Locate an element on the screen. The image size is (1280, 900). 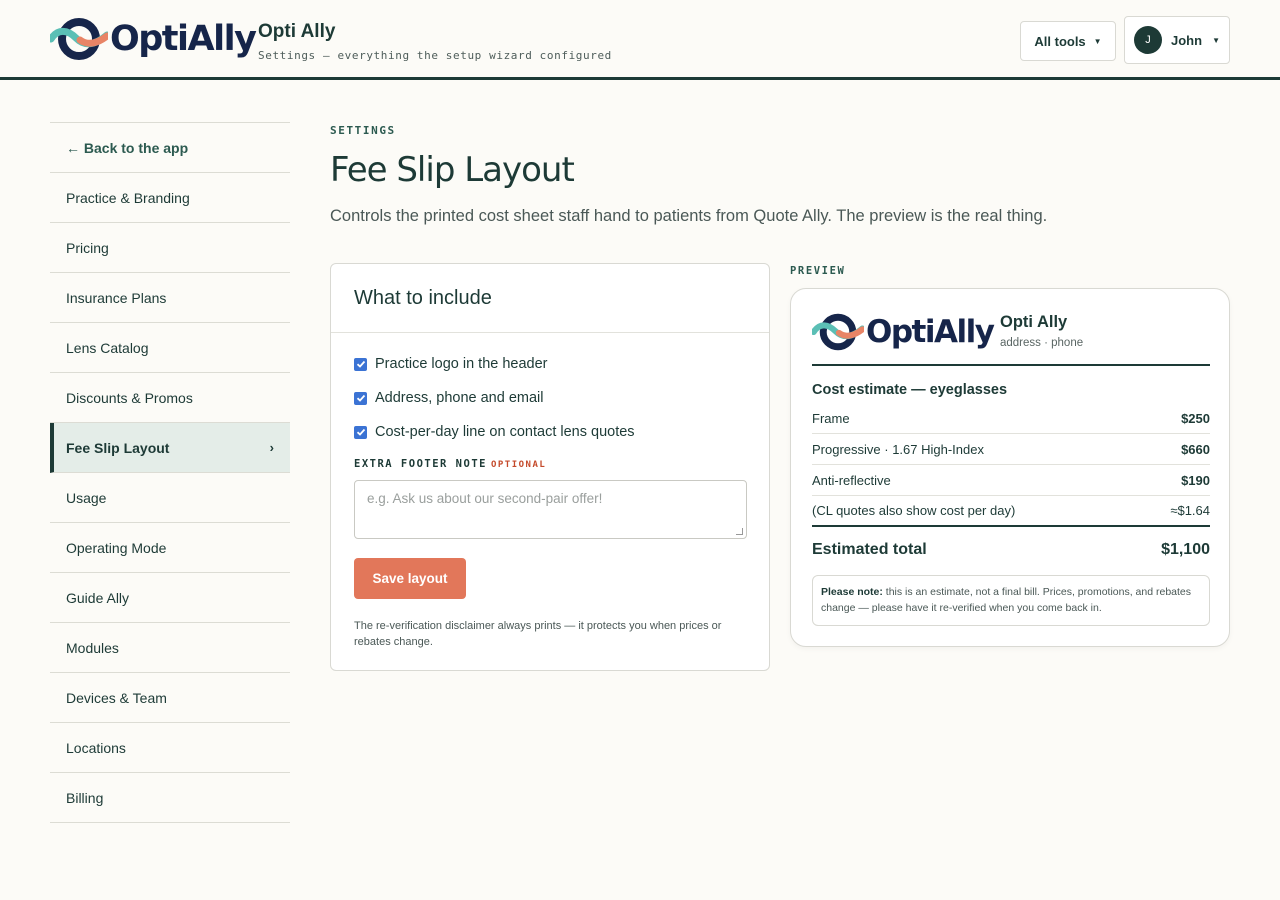
all-tools-dropdown: All tools ▼ is located at coordinates (1068, 41).